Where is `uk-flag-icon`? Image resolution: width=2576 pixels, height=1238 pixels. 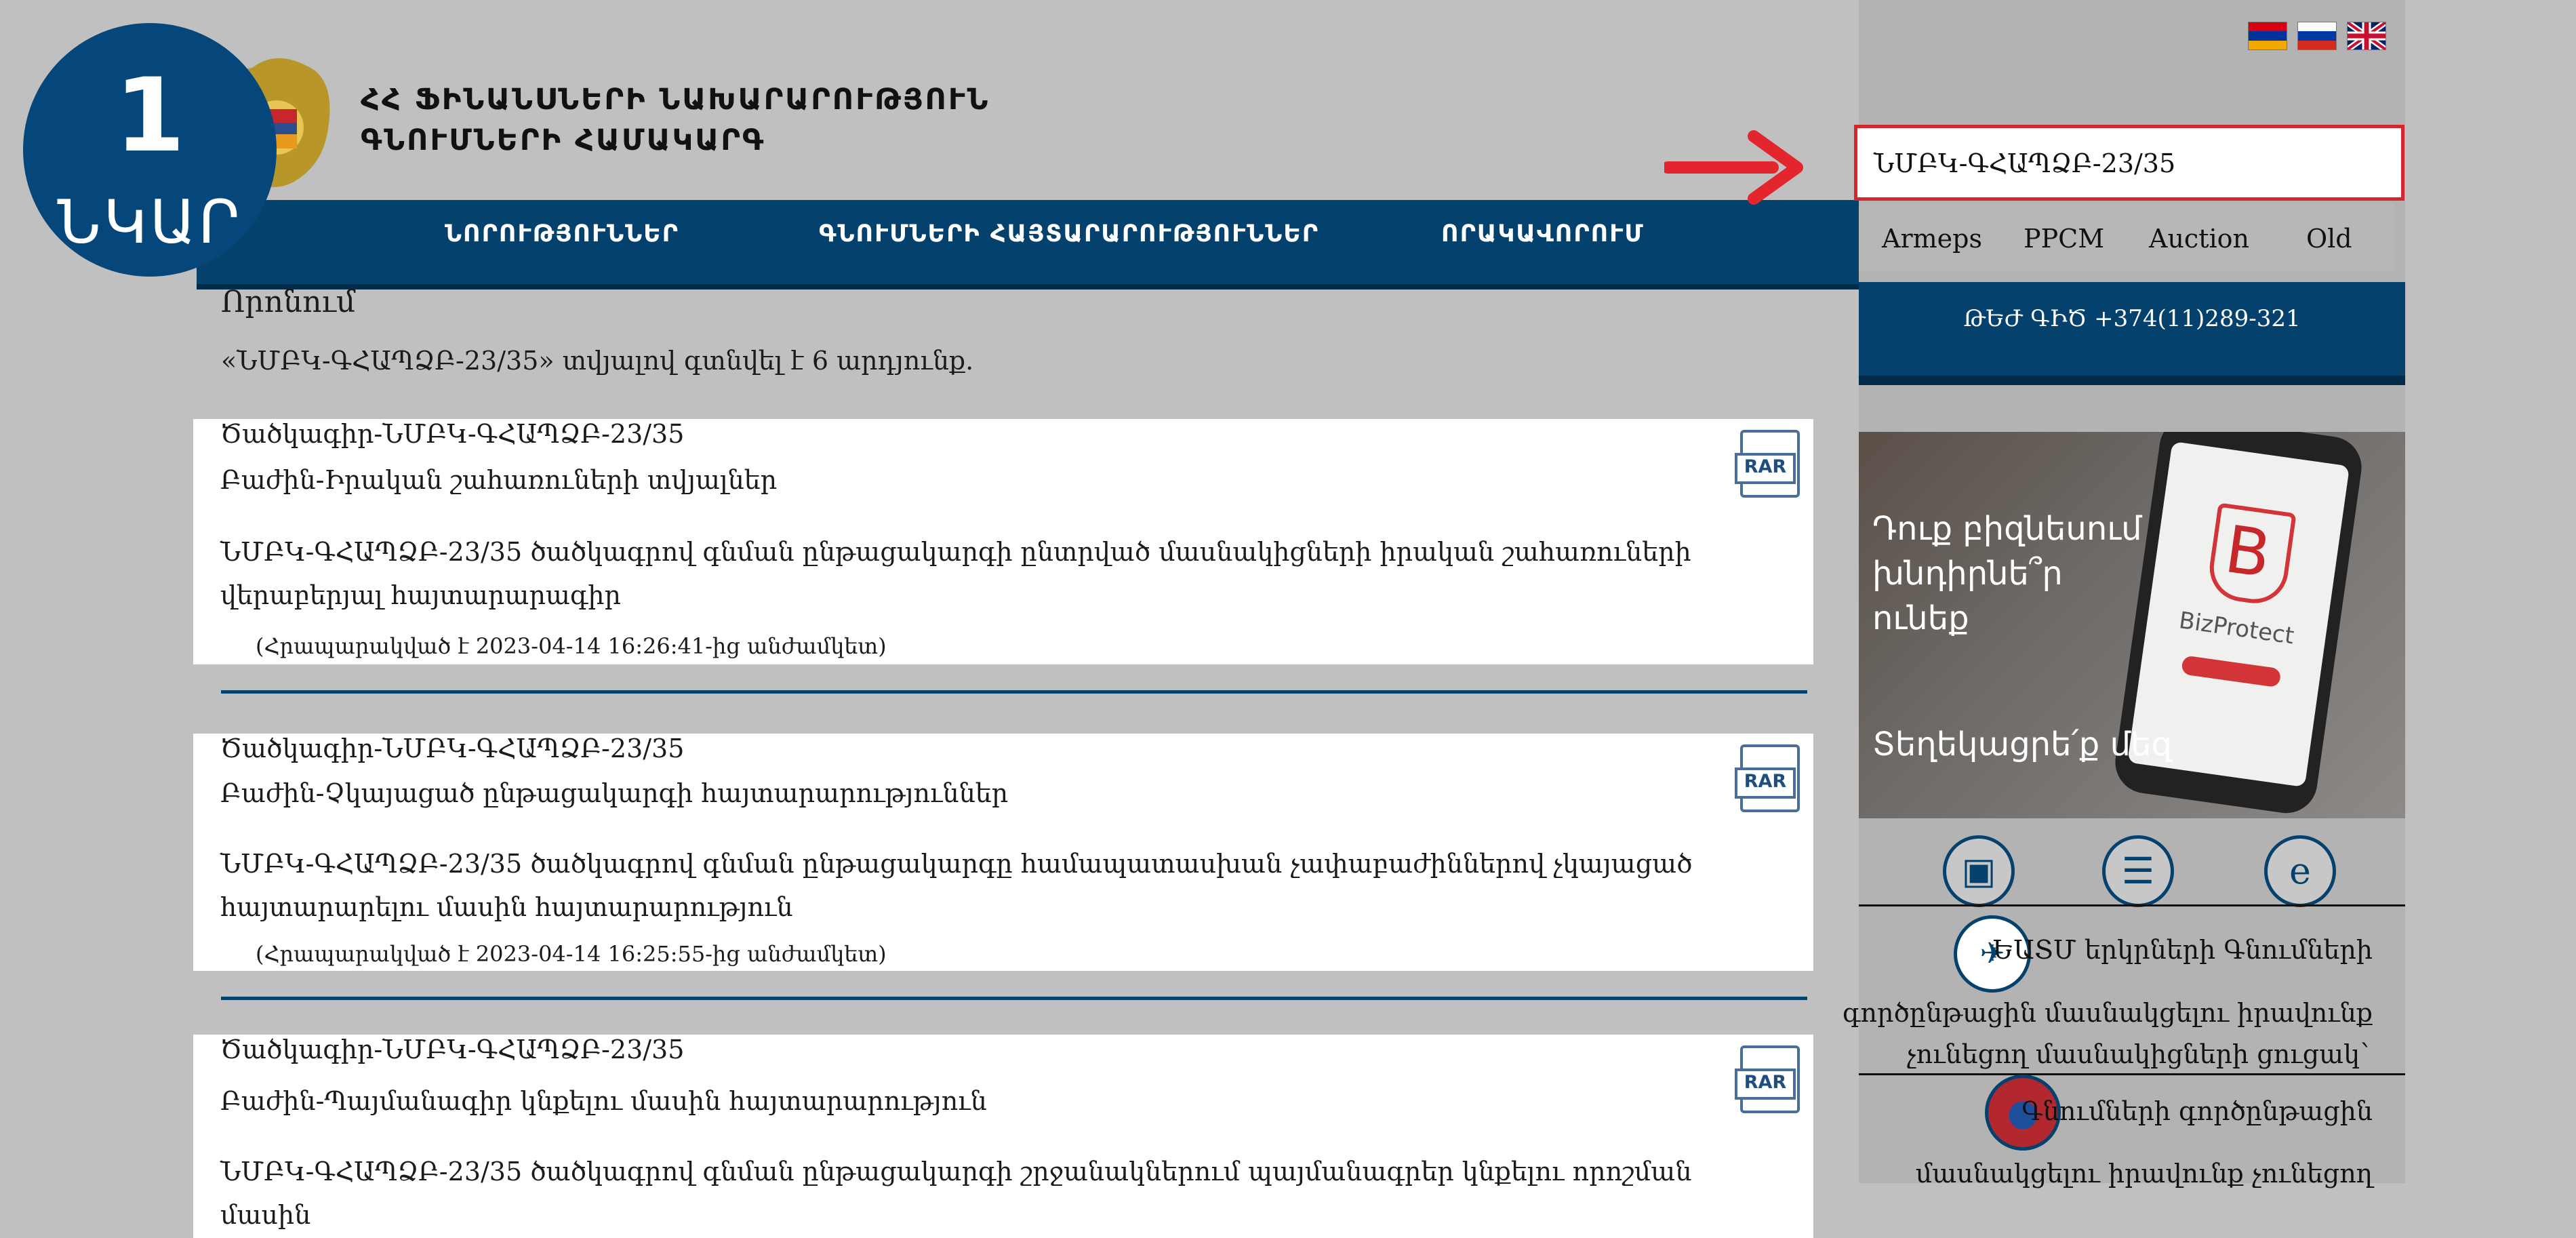 uk-flag-icon is located at coordinates (2366, 36).